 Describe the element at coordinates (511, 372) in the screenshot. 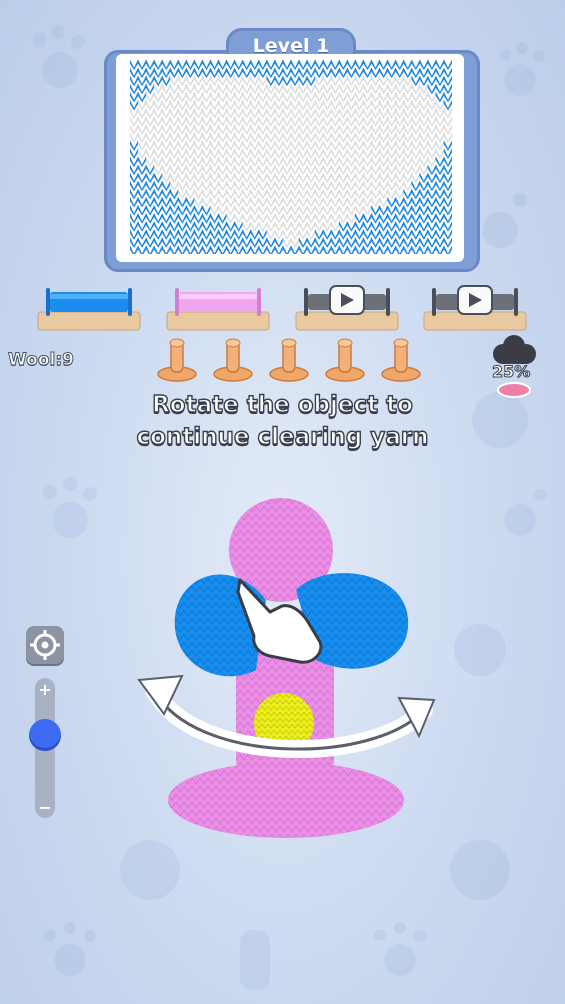

I see `progress-percent: 25%` at that location.